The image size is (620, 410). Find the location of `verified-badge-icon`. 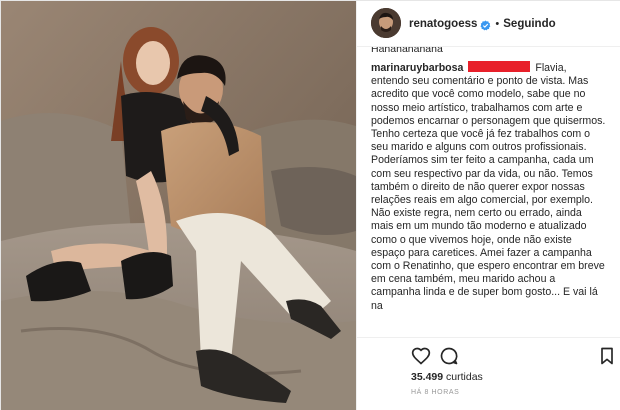

verified-badge-icon is located at coordinates (485, 24).